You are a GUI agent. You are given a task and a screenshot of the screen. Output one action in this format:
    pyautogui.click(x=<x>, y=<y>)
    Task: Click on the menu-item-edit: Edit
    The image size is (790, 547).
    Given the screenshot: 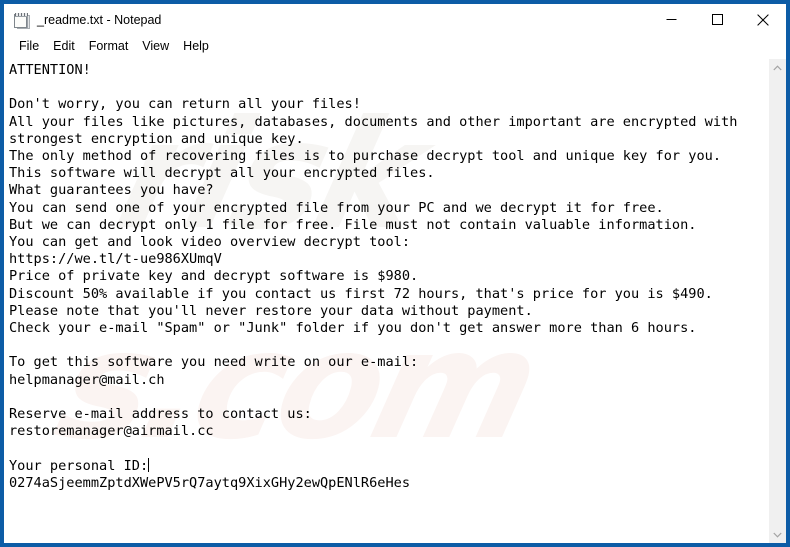 What is the action you would take?
    pyautogui.click(x=64, y=47)
    